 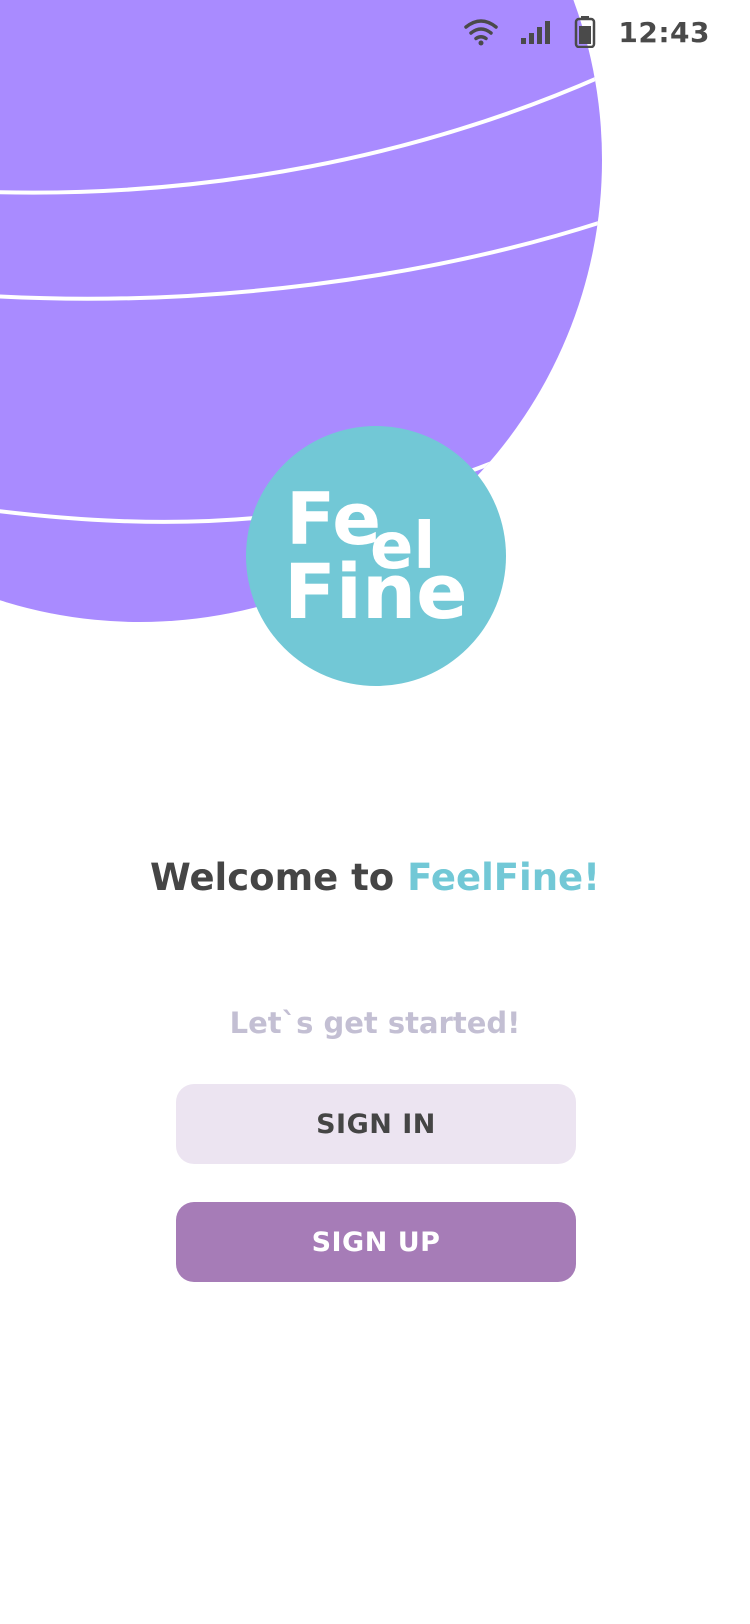 What do you see at coordinates (664, 32) in the screenshot?
I see `status-time: 12:43` at bounding box center [664, 32].